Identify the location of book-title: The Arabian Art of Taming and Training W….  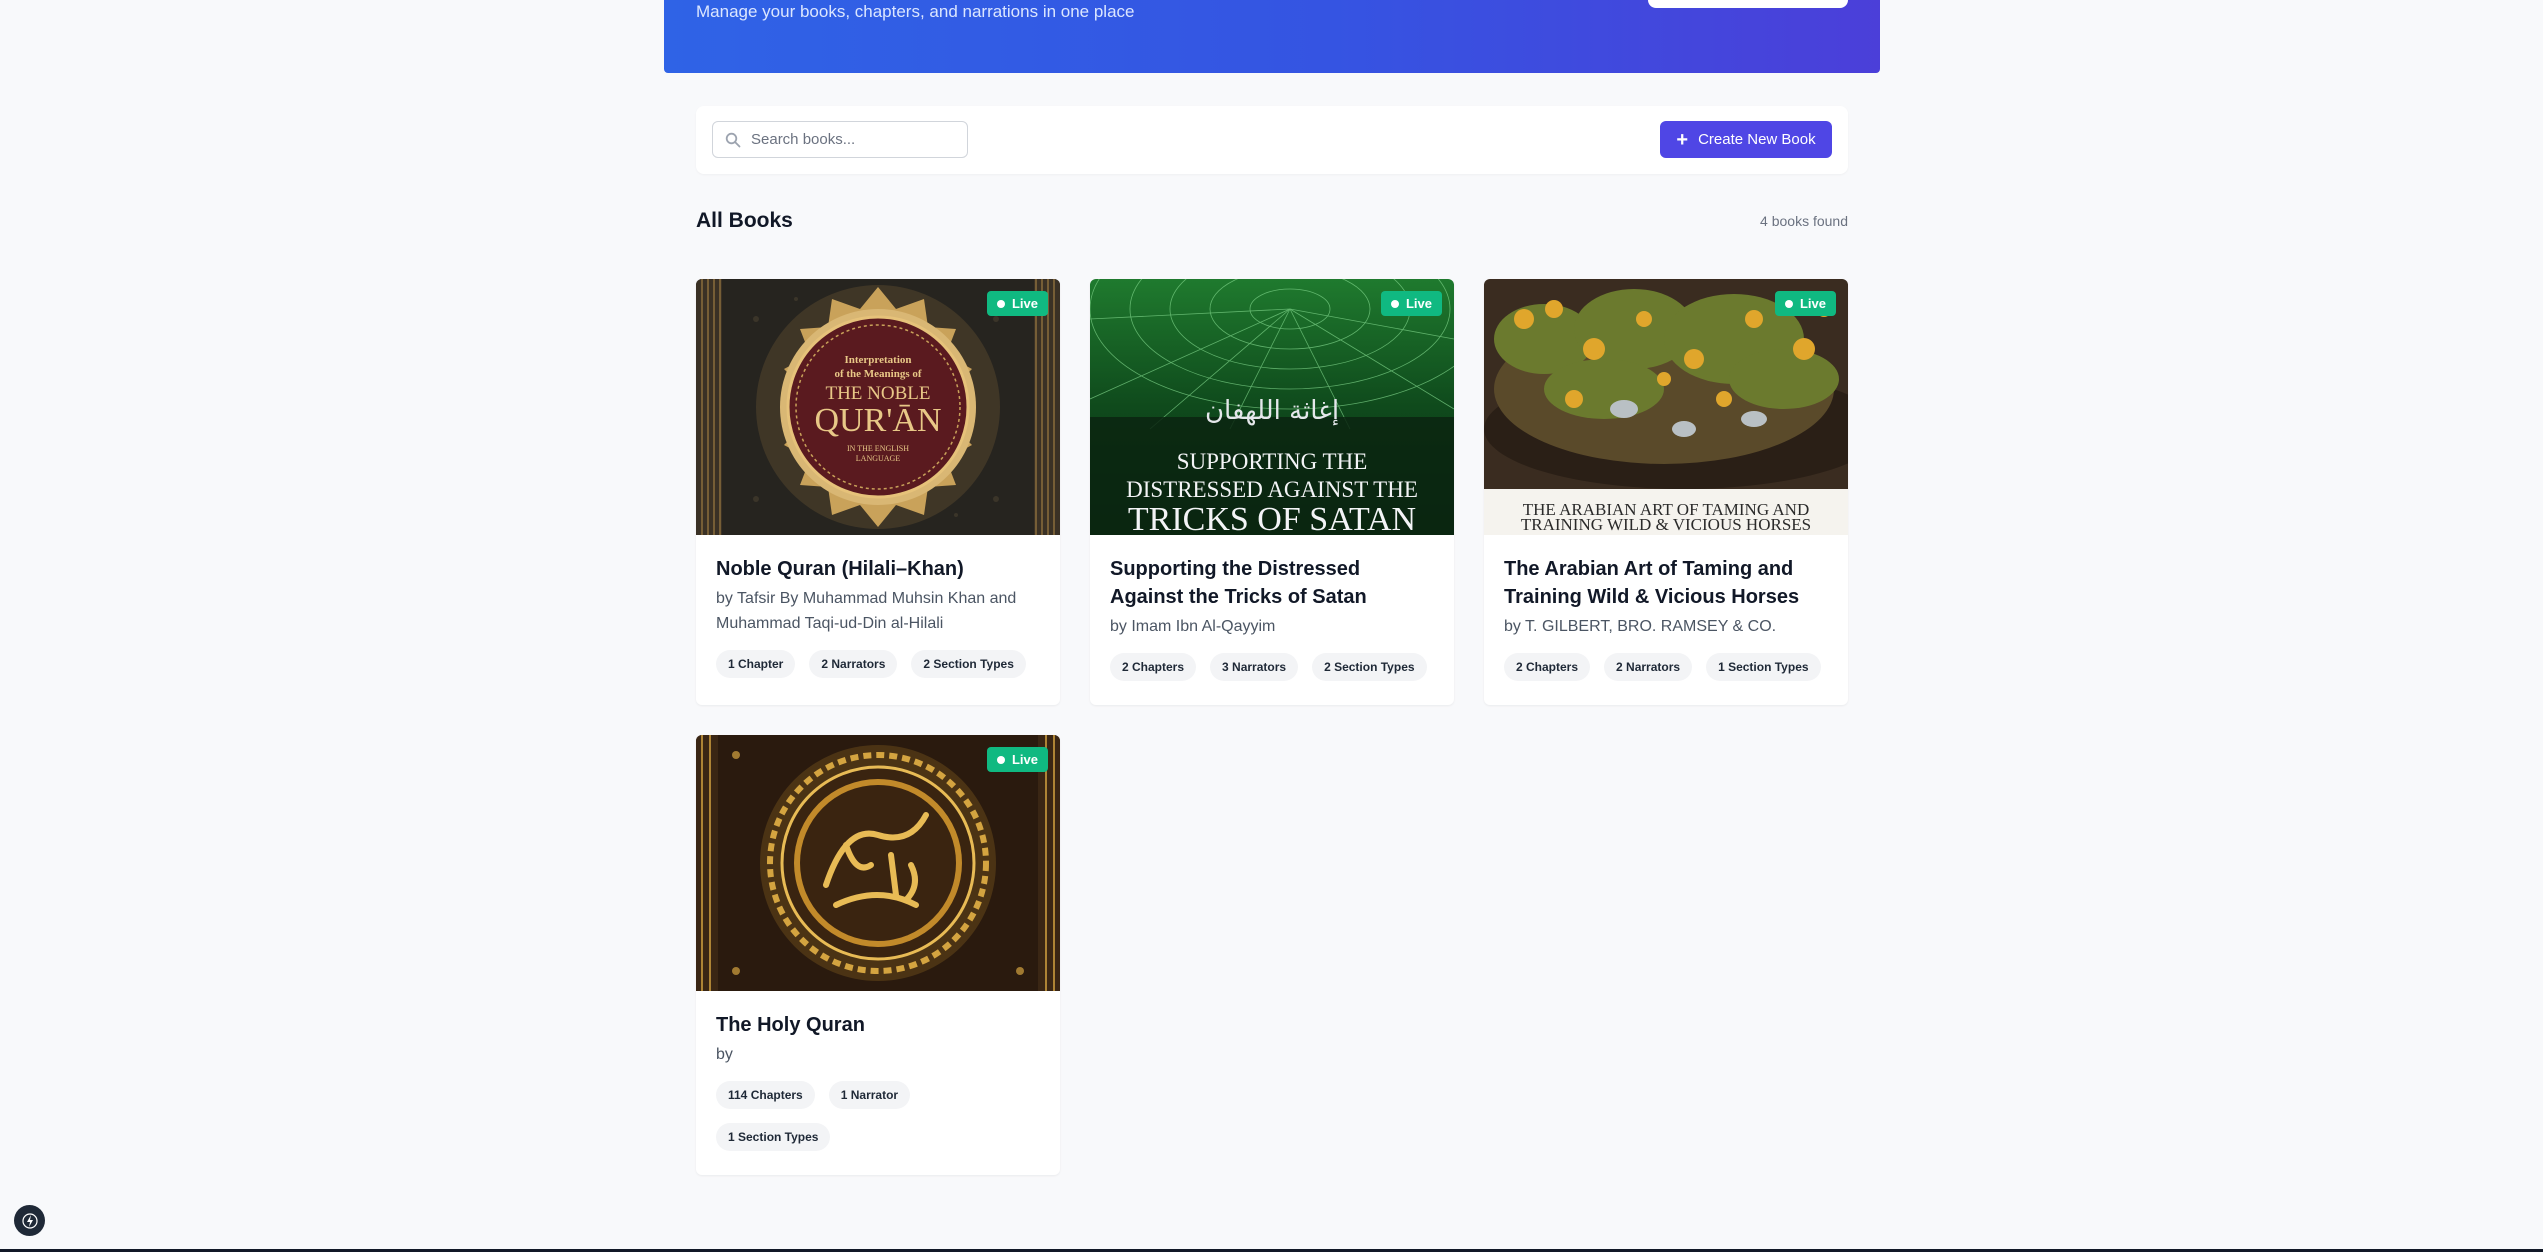
(1666, 583).